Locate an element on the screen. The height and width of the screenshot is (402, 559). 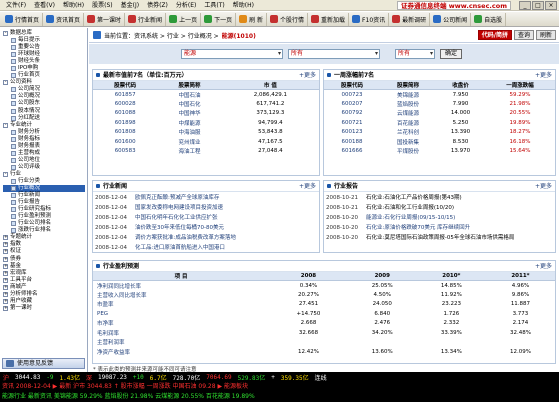
table-row: 600028 中国石化 617,741.2 is located at coordinates (206, 104).